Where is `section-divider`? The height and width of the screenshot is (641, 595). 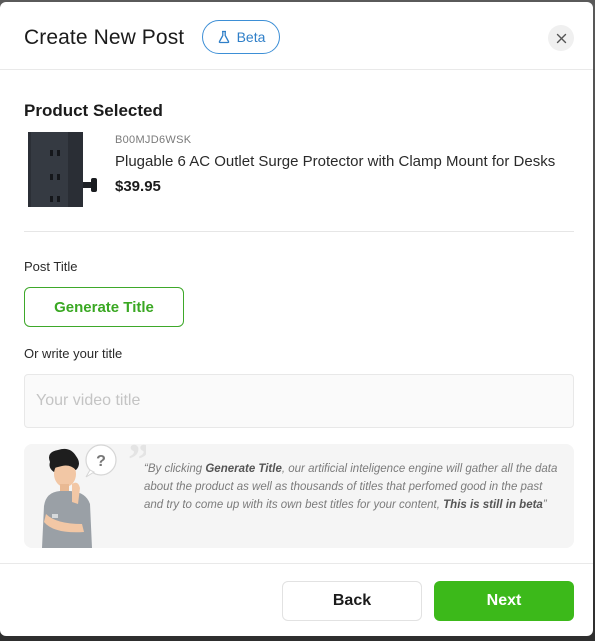
section-divider is located at coordinates (299, 231).